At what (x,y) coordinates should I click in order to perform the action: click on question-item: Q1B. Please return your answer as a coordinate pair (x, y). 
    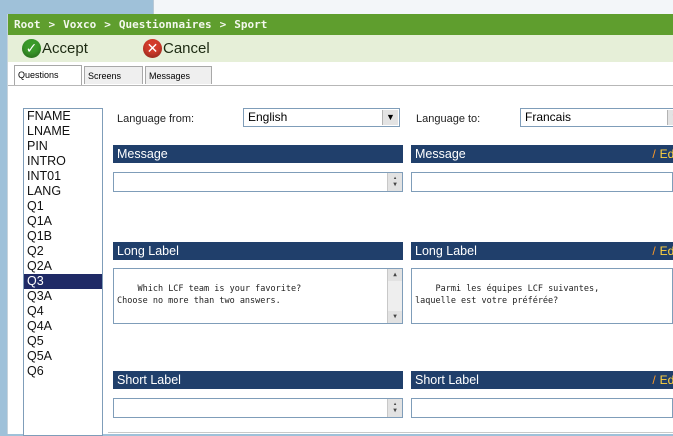
    Looking at the image, I should click on (63, 236).